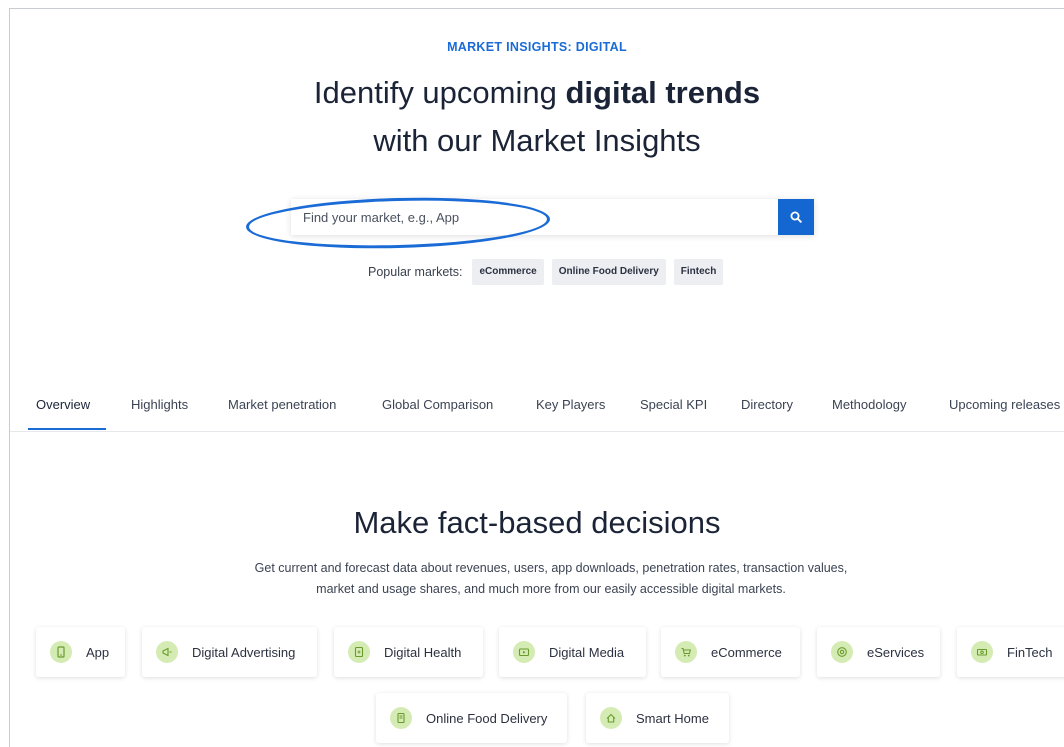 Image resolution: width=1064 pixels, height=747 pixels. Describe the element at coordinates (244, 652) in the screenshot. I see `market-label: Digital Advertising` at that location.